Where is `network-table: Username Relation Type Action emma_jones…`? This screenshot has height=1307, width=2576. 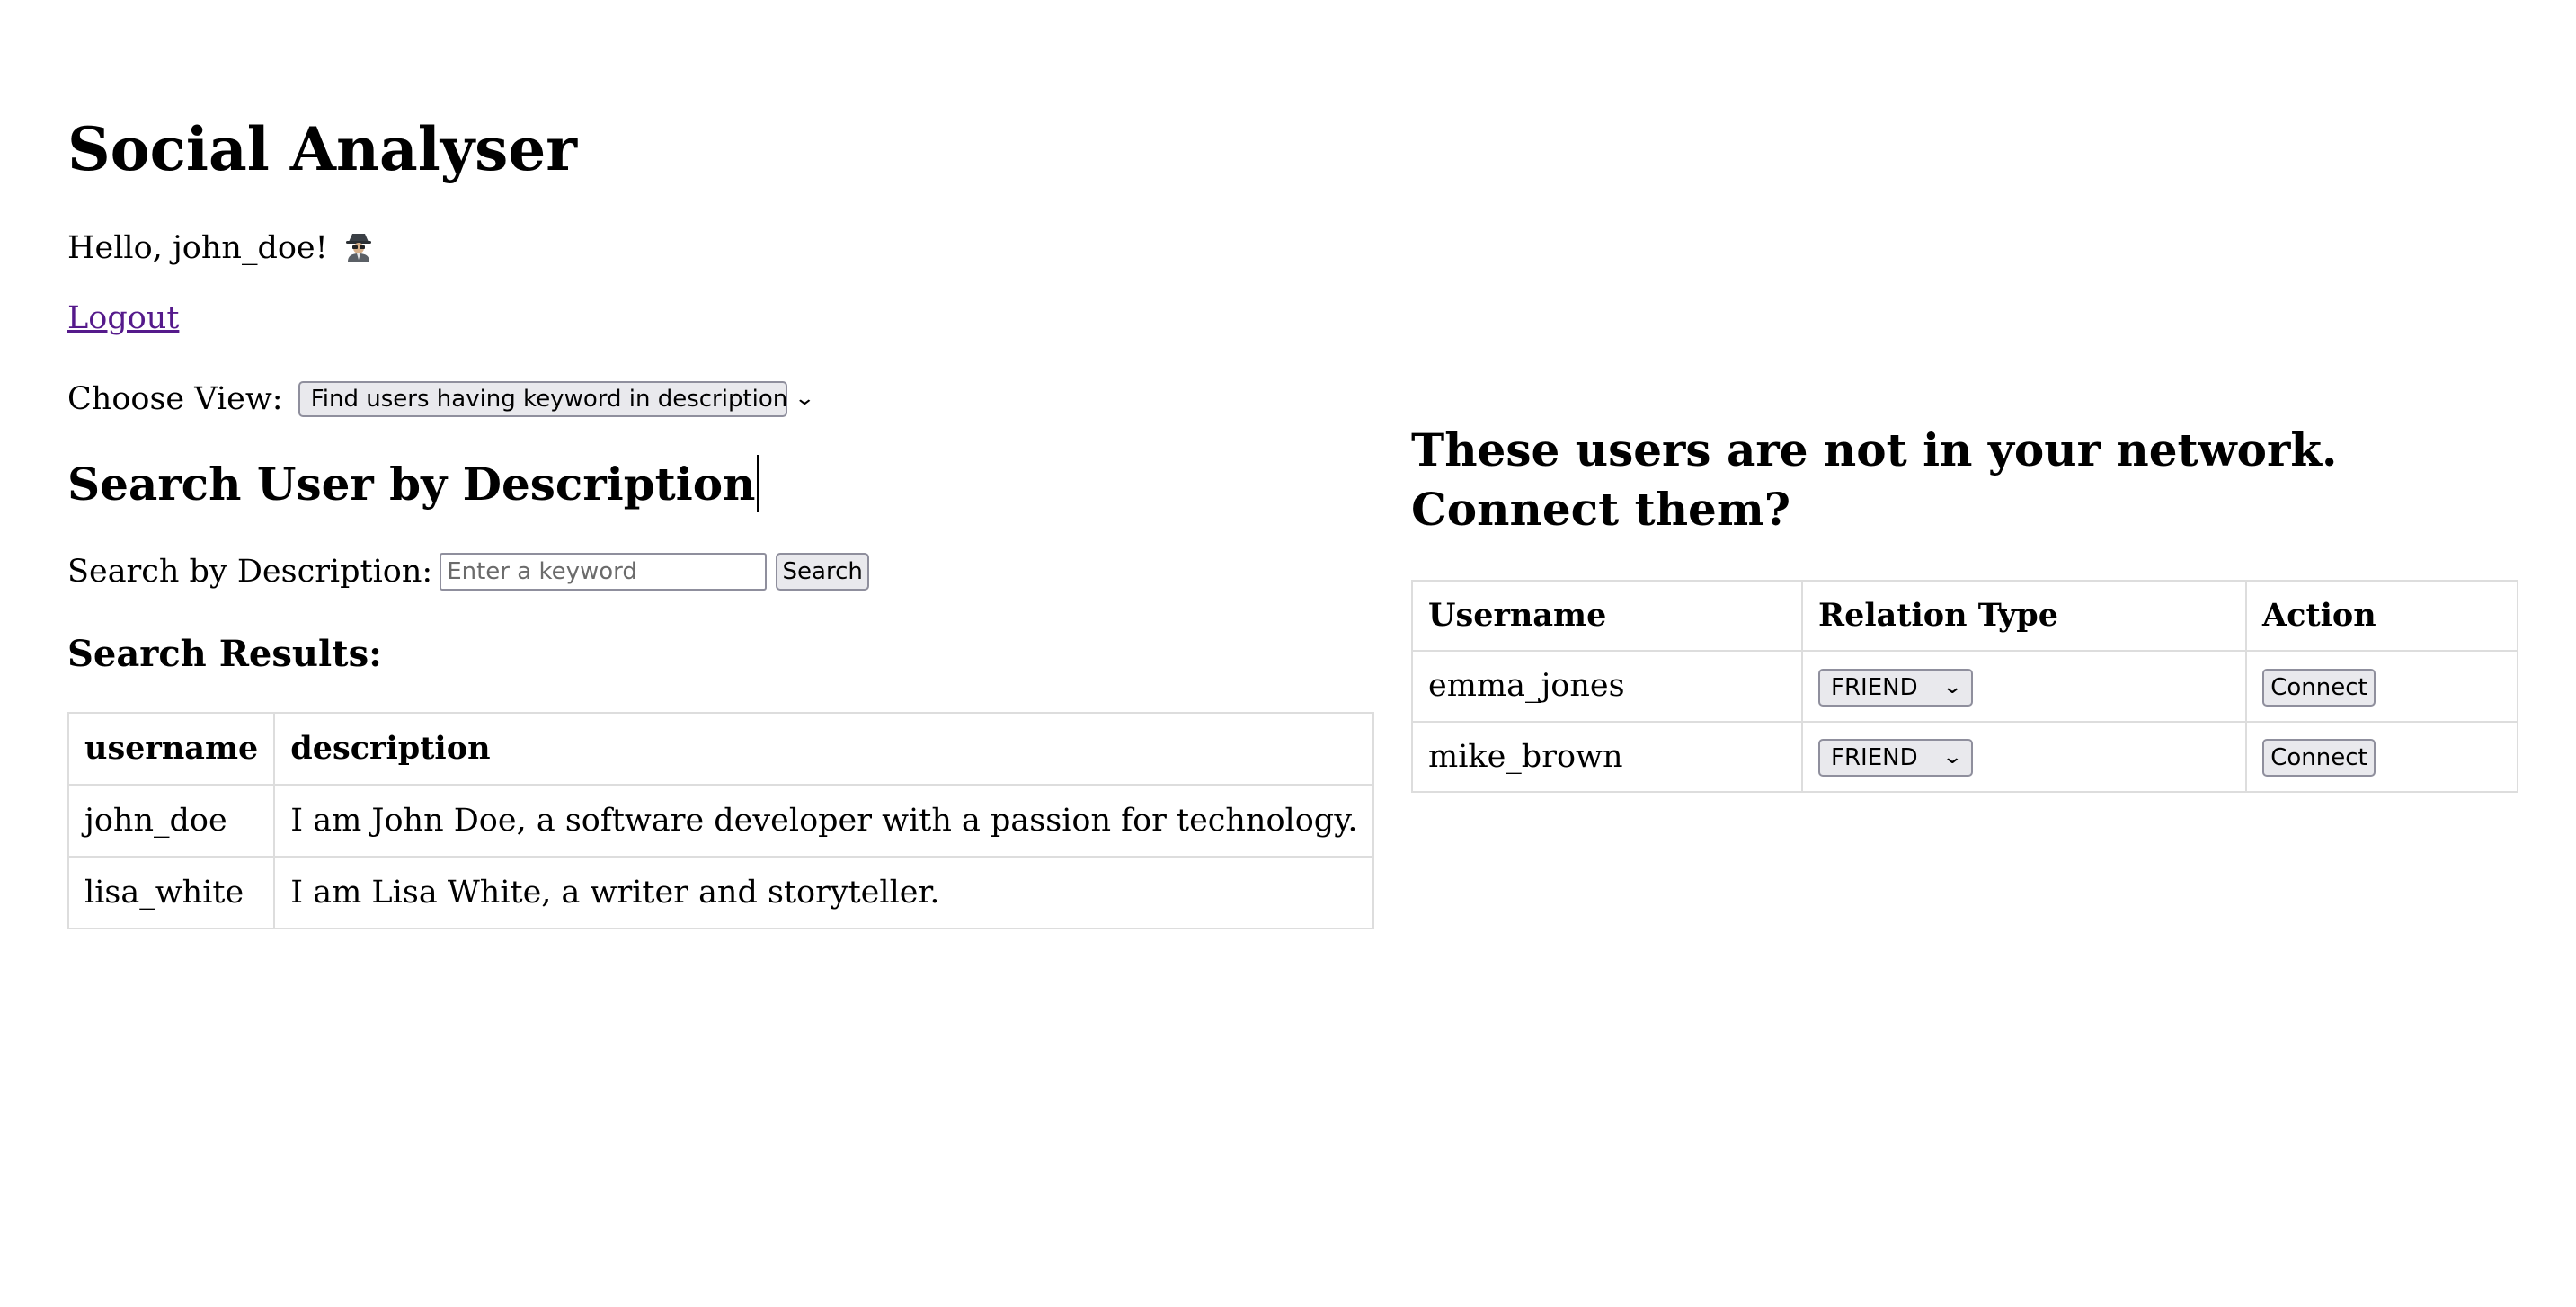 network-table: Username Relation Type Action emma_jones… is located at coordinates (1965, 686).